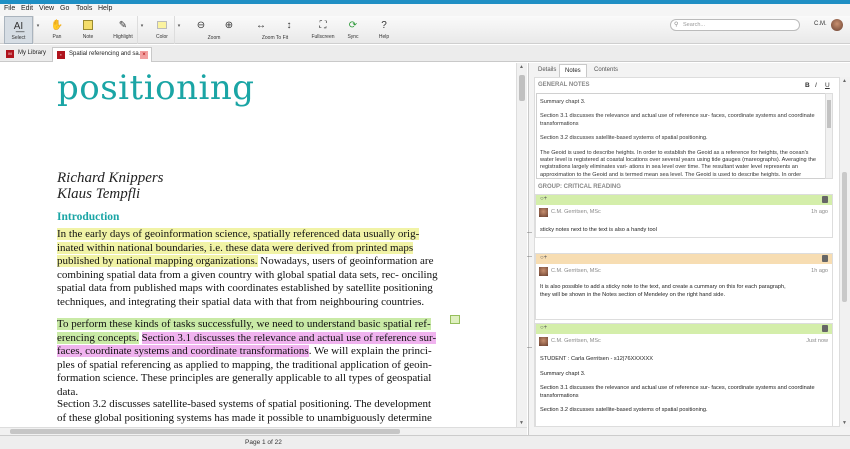  I want to click on fullscreen-button: ⛶ Fullscreen, so click(323, 30).